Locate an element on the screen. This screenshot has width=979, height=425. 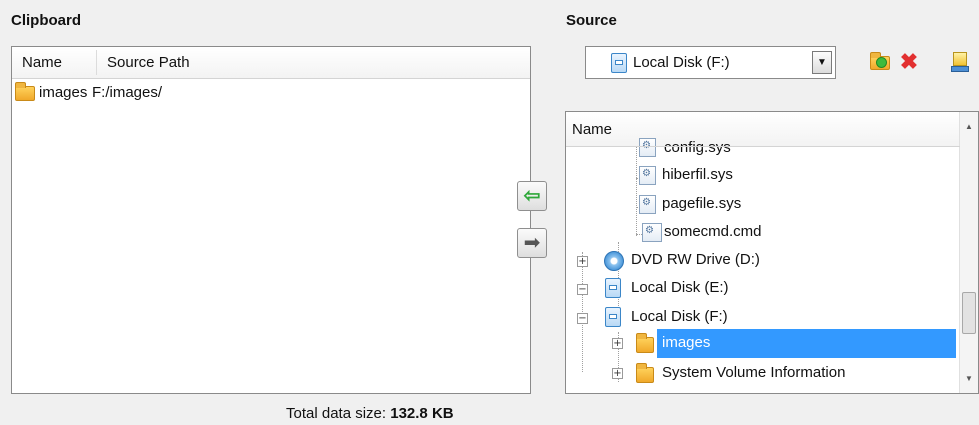
tree-item-label: pagefile.sys is located at coordinates (702, 203).